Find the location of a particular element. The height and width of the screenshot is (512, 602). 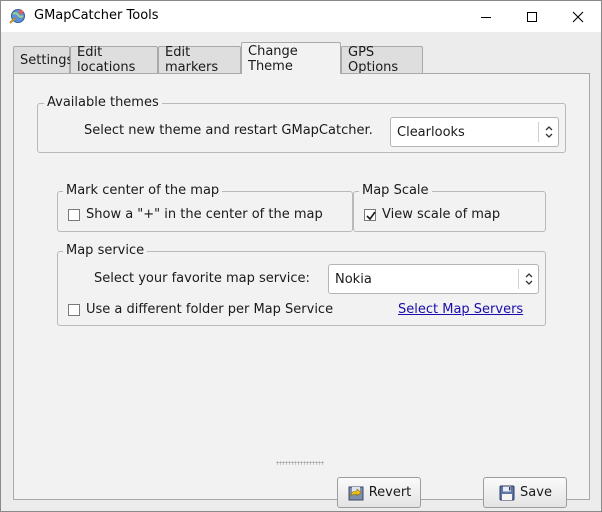

save-label: Save is located at coordinates (536, 492).